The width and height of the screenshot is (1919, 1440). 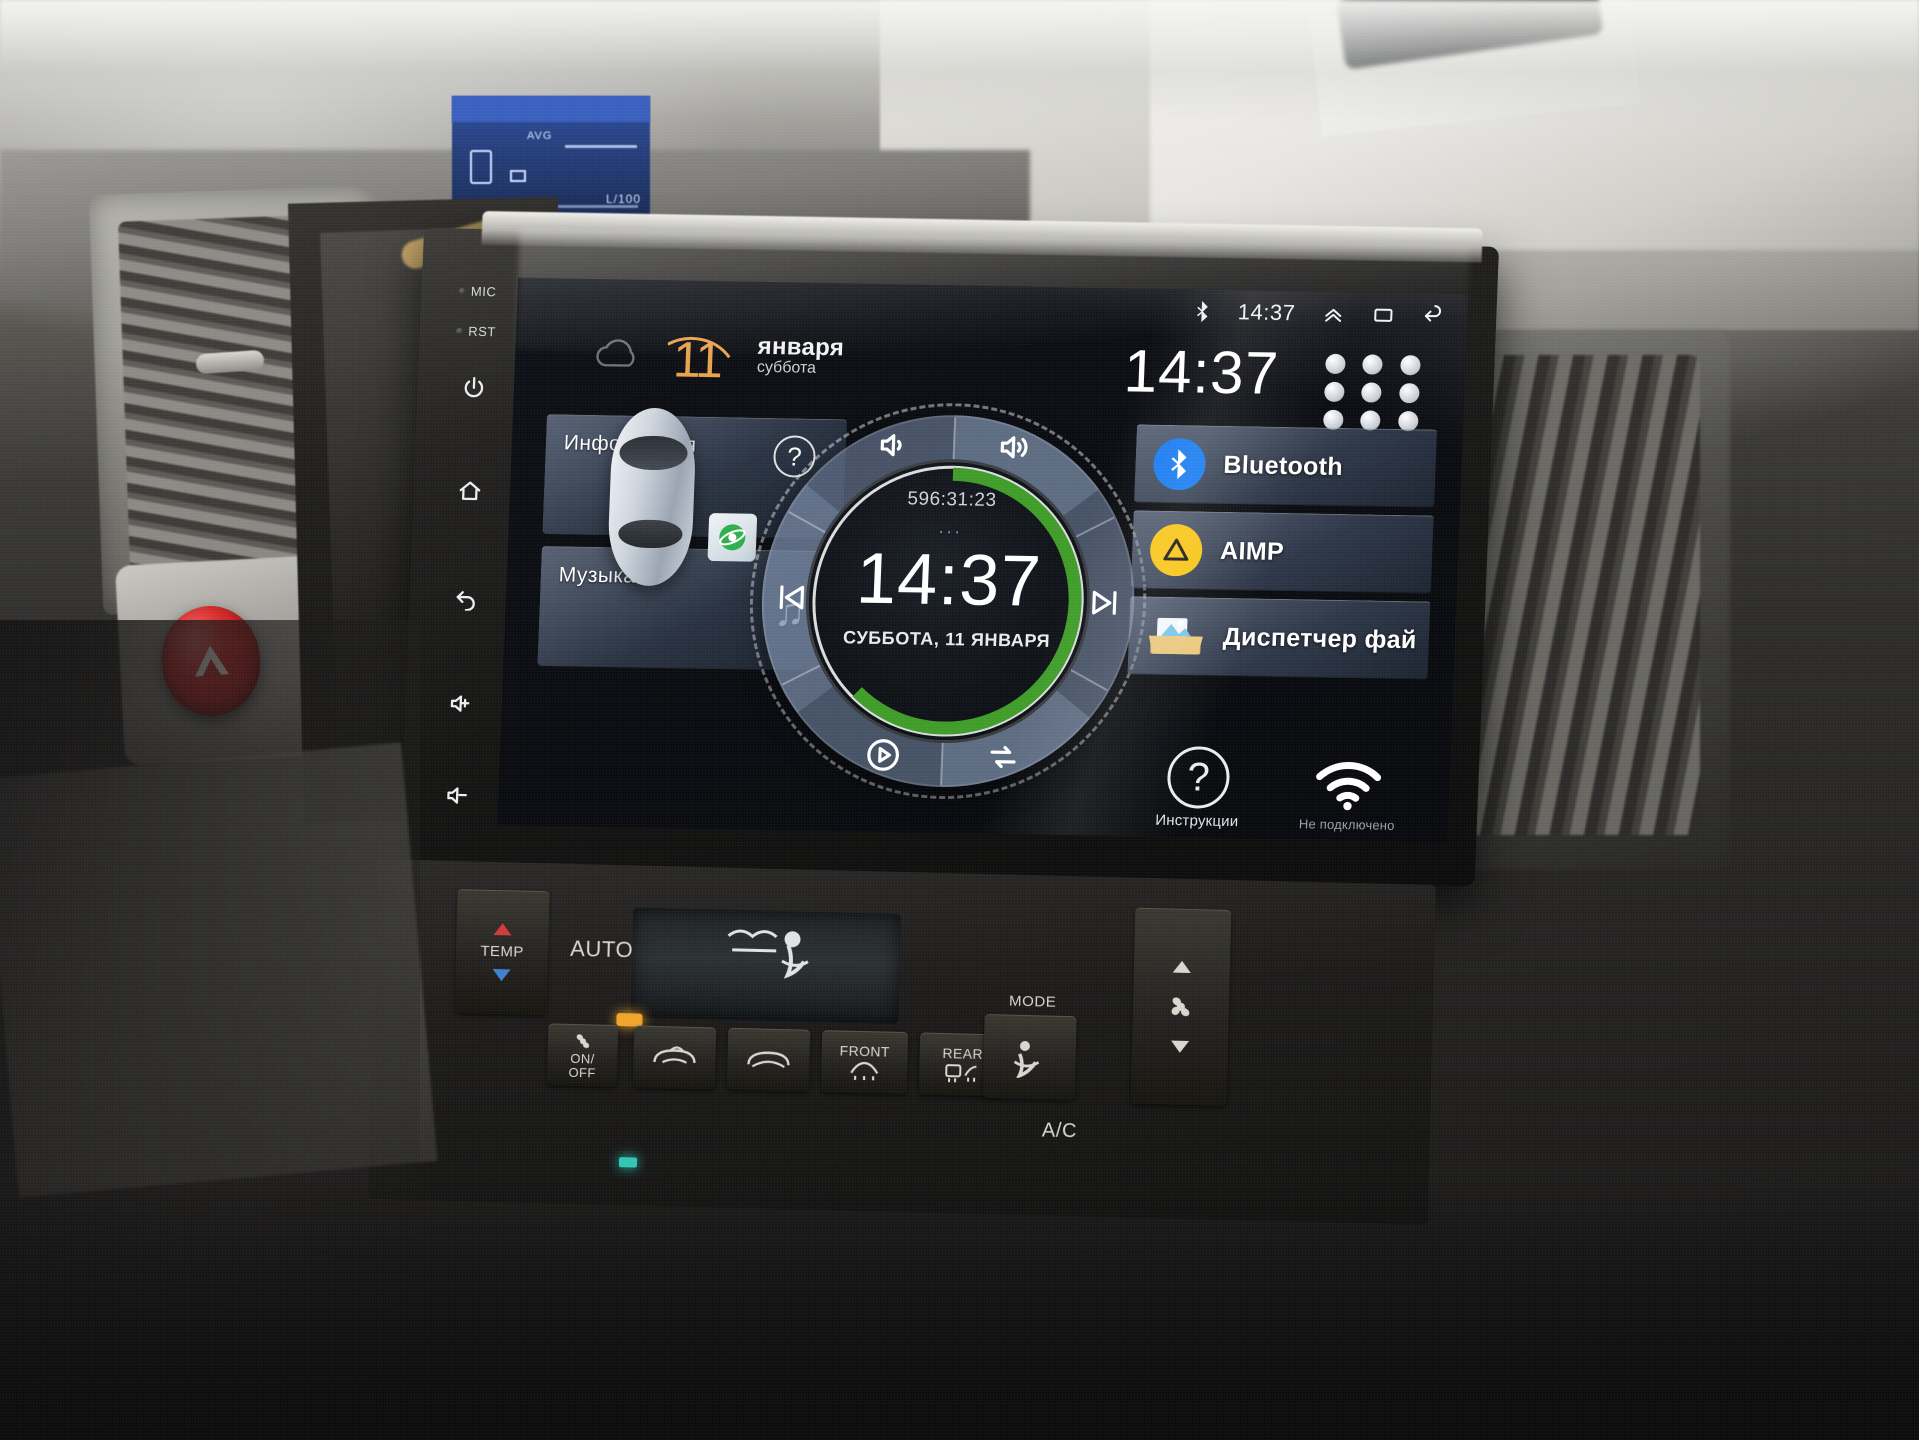 What do you see at coordinates (460, 331) in the screenshot?
I see `reset-hole-icon` at bounding box center [460, 331].